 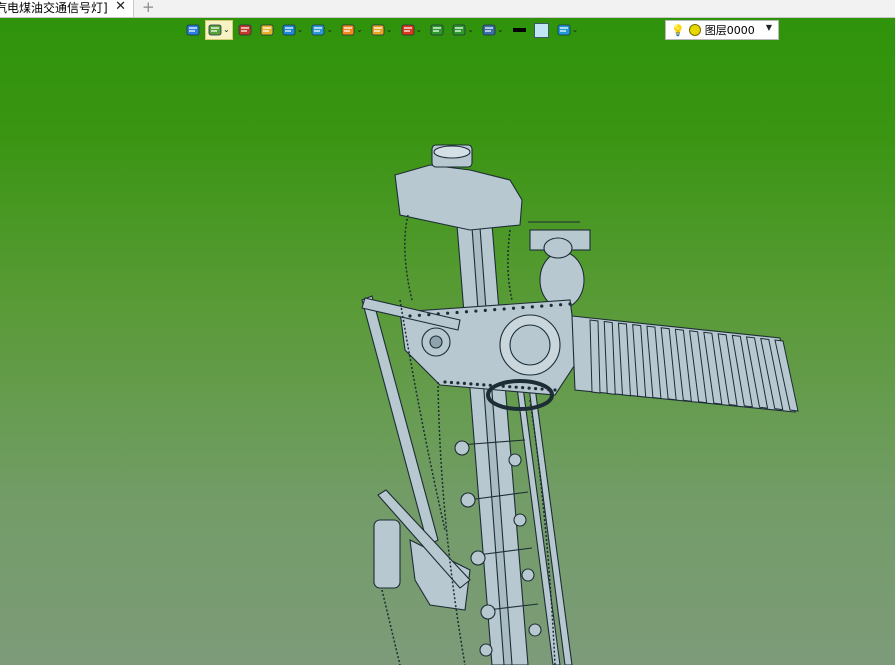 I want to click on arm-slat, so click(x=595, y=356).